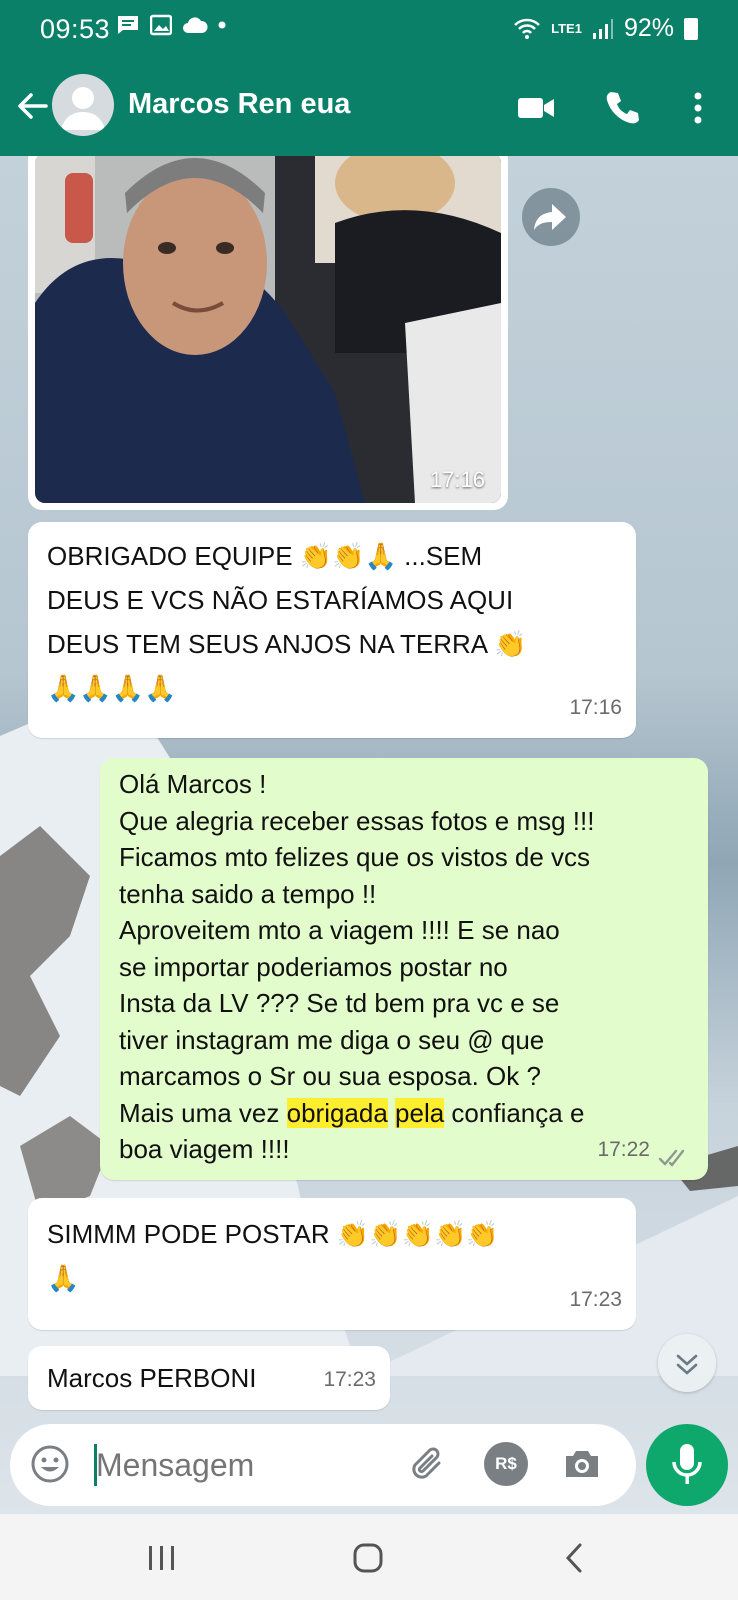 The image size is (738, 1600). I want to click on clock: 09:53, so click(75, 29).